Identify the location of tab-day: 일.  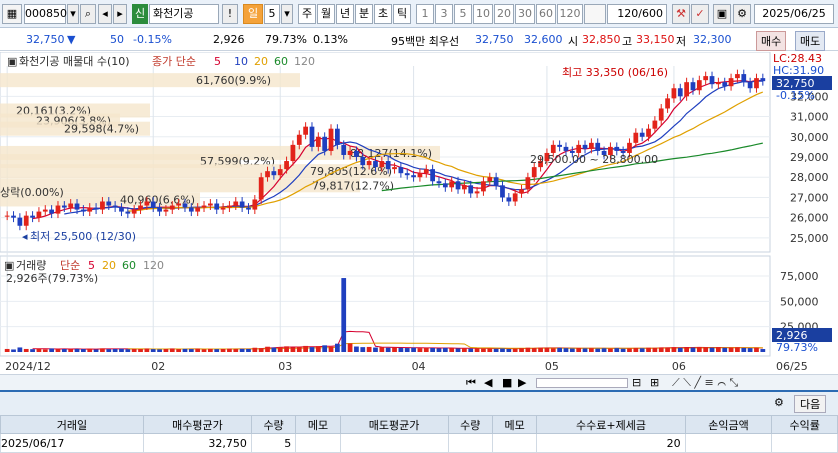
(253, 14).